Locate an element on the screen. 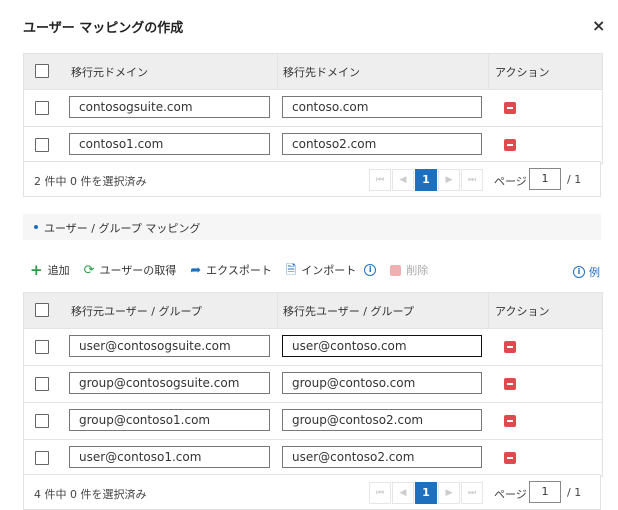 The height and width of the screenshot is (510, 618). plus-icon: + is located at coordinates (36, 269).